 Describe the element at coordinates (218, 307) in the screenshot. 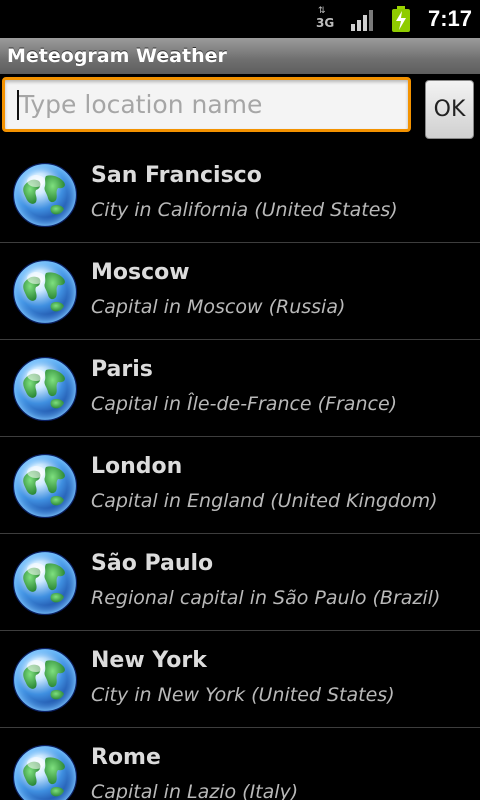

I see `location-description: Capital in Moscow (Russia)` at that location.